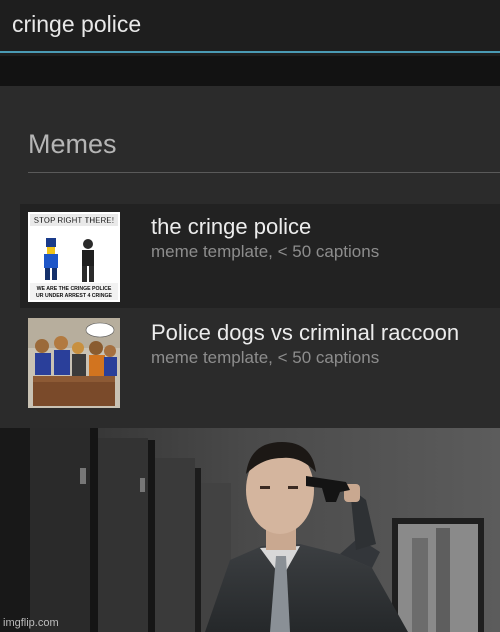  What do you see at coordinates (72, 144) in the screenshot?
I see `section-title: Memes` at bounding box center [72, 144].